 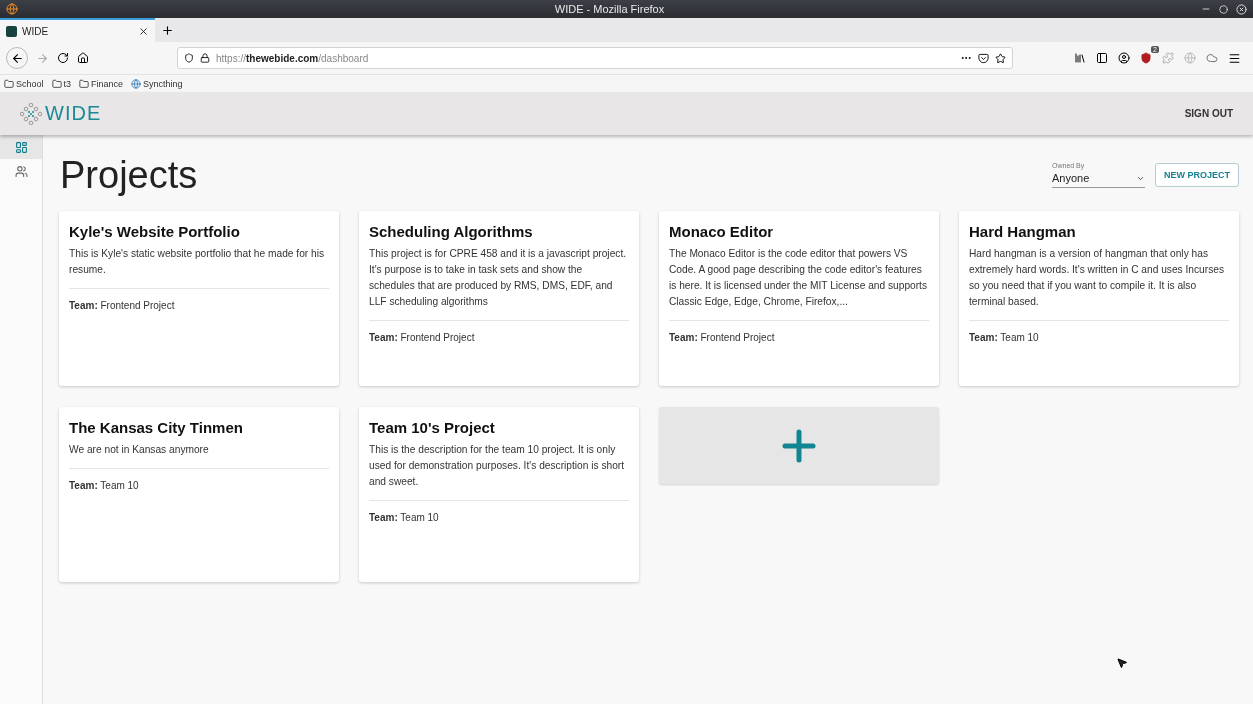 I want to click on project-card: Team 10's Project This is the description for the team 10 project. It is only used for demonstration purposes. It's description is short and sweet. Team: Team 10, so click(x=499, y=494).